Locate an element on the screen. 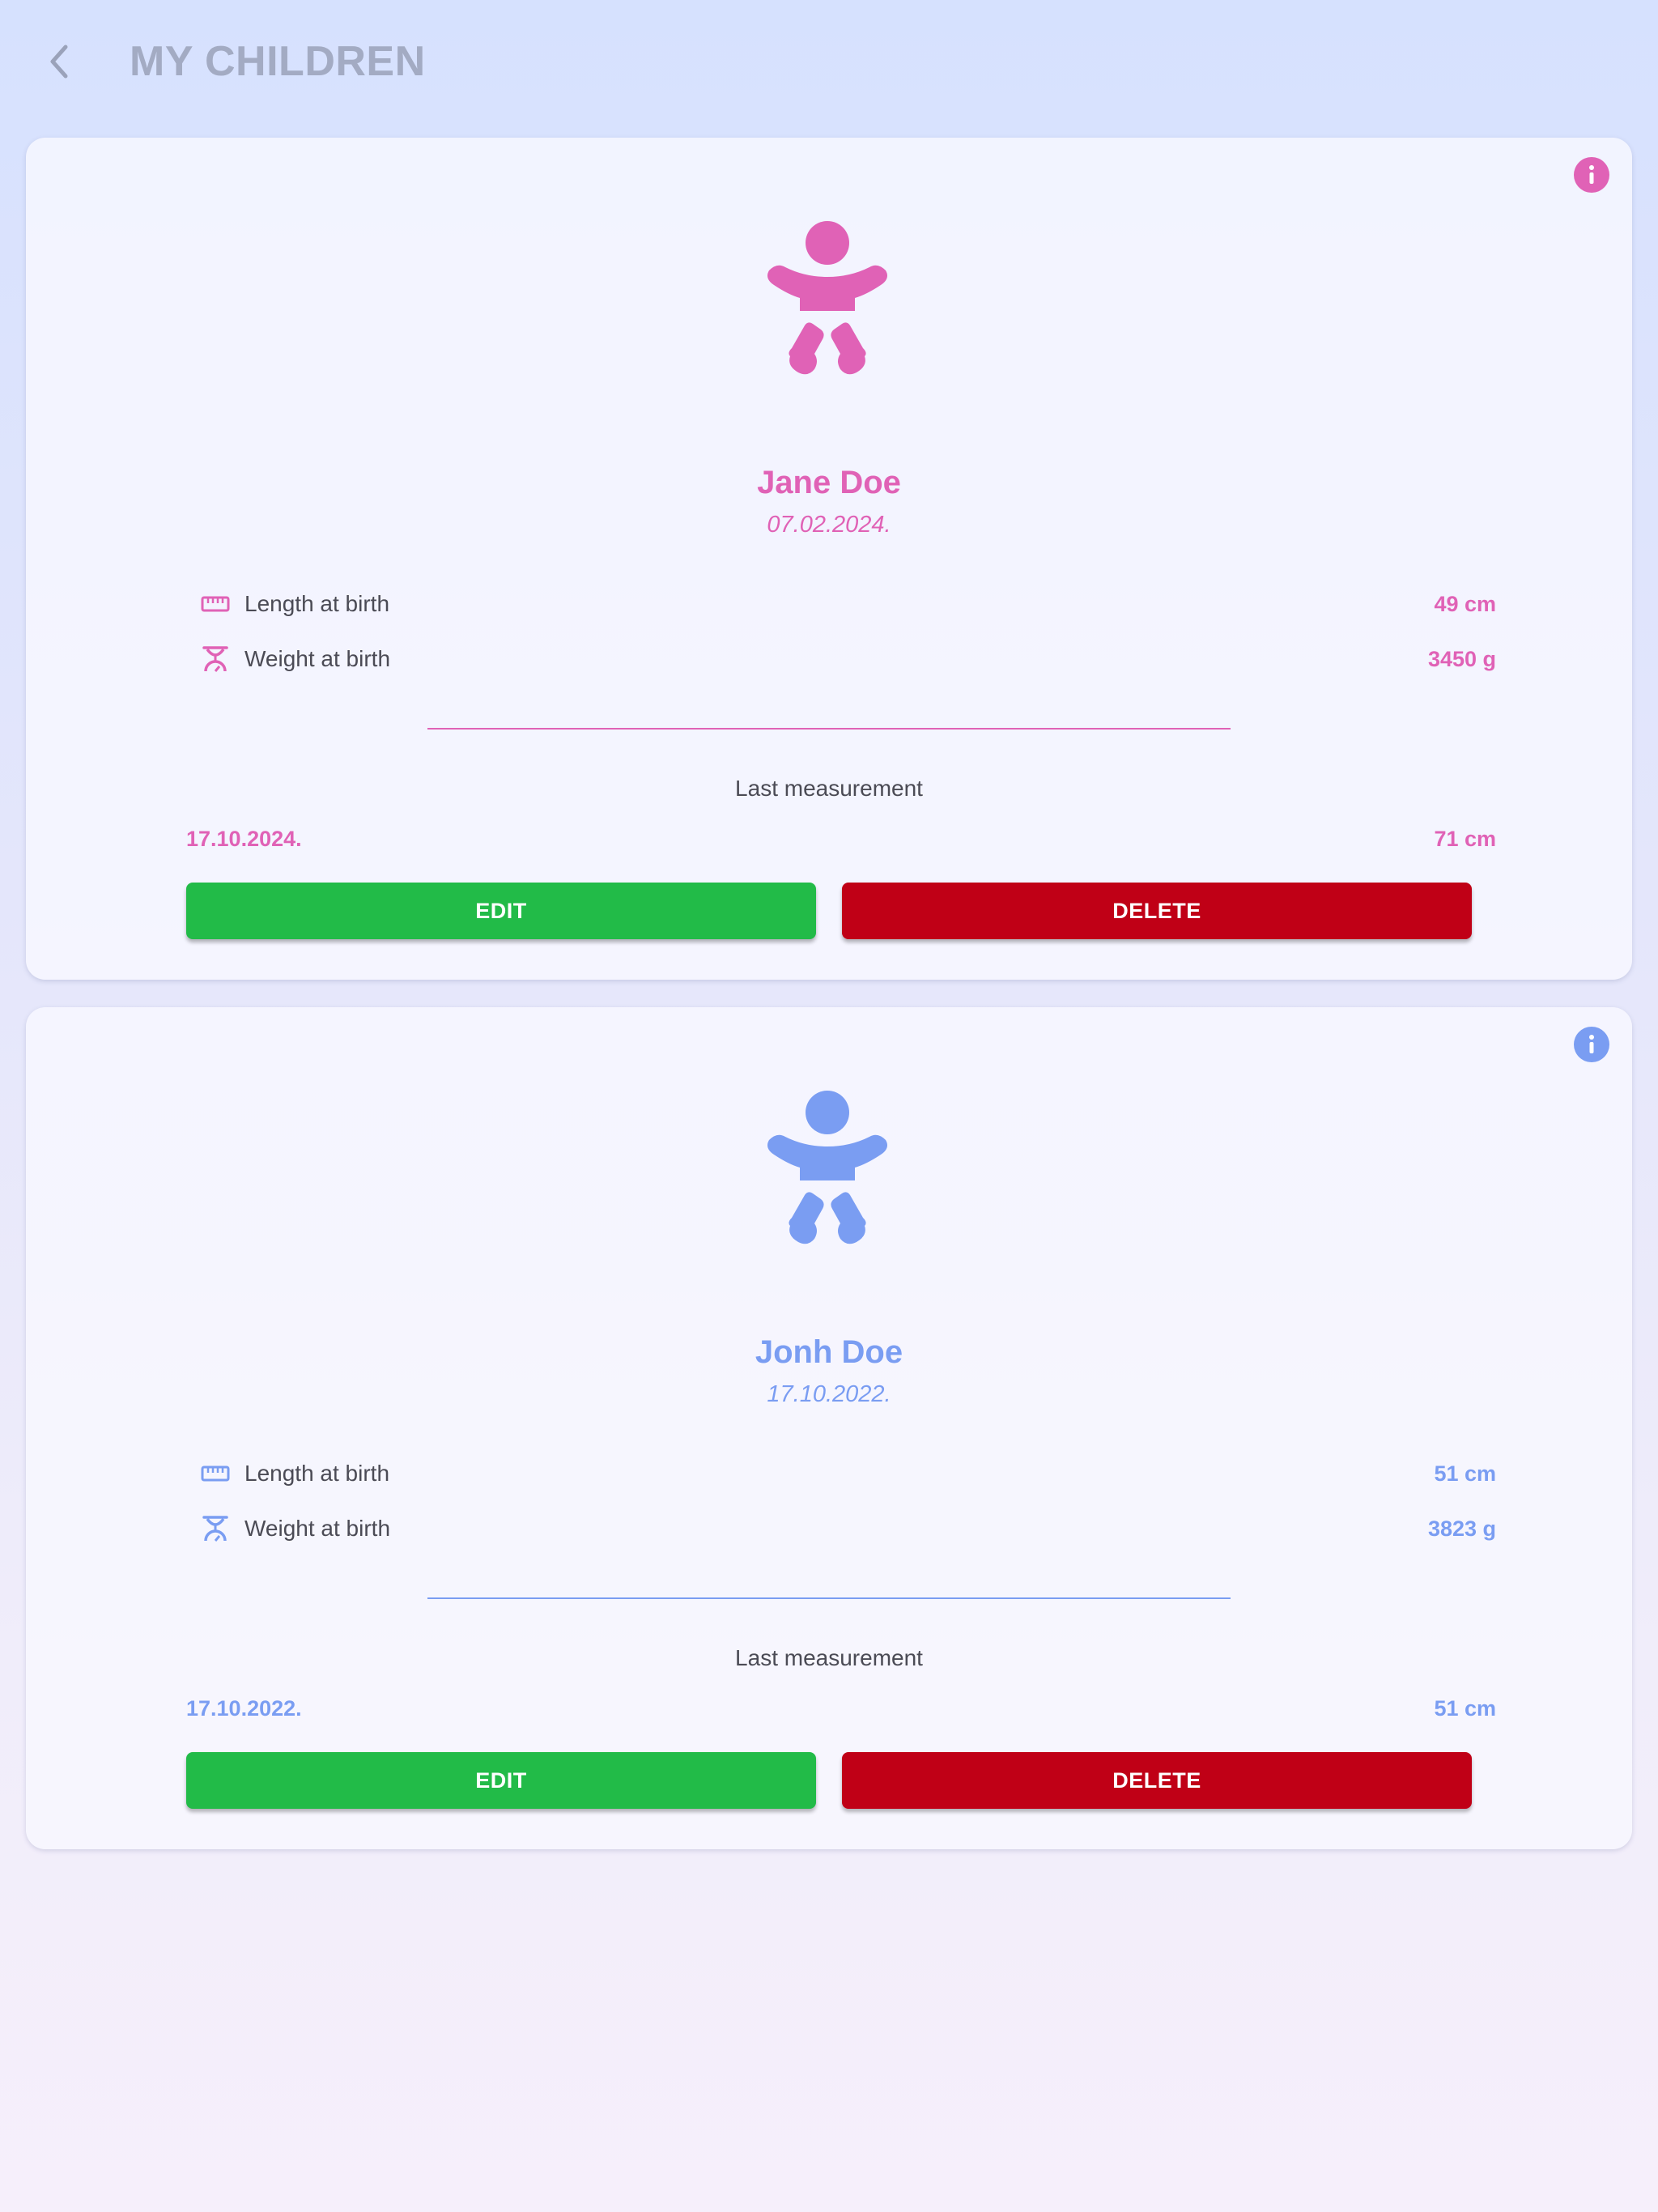  back-button is located at coordinates (58, 62).